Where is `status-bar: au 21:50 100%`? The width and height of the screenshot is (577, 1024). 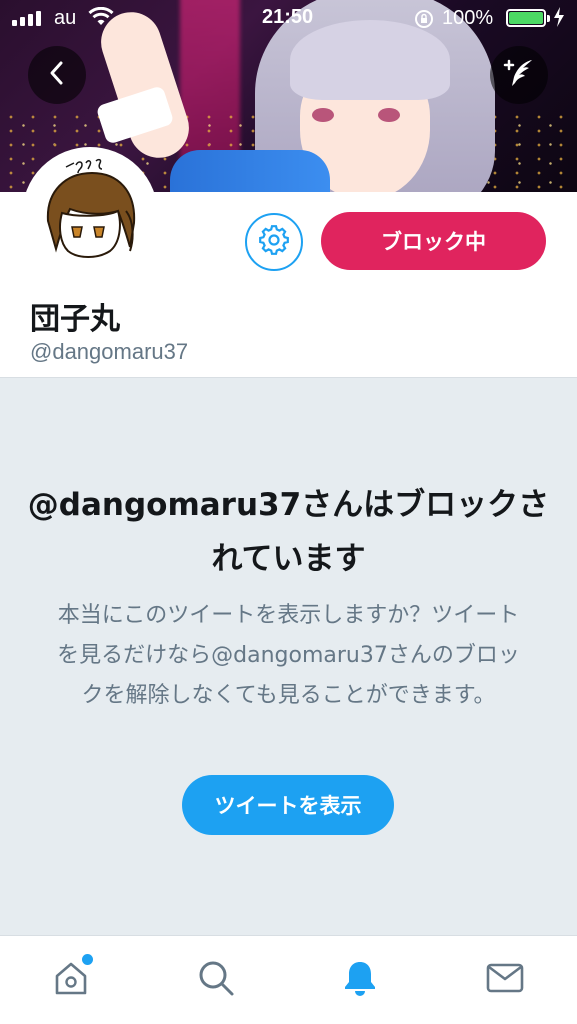 status-bar: au 21:50 100% is located at coordinates (288, 18).